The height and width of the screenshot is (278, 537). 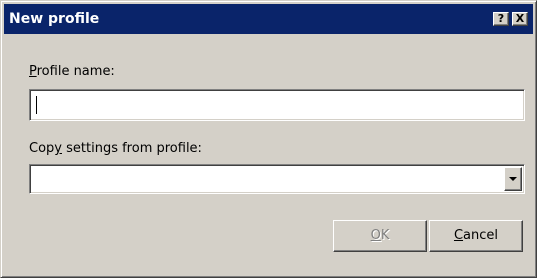 What do you see at coordinates (476, 236) in the screenshot?
I see `cancel-button: Cancel` at bounding box center [476, 236].